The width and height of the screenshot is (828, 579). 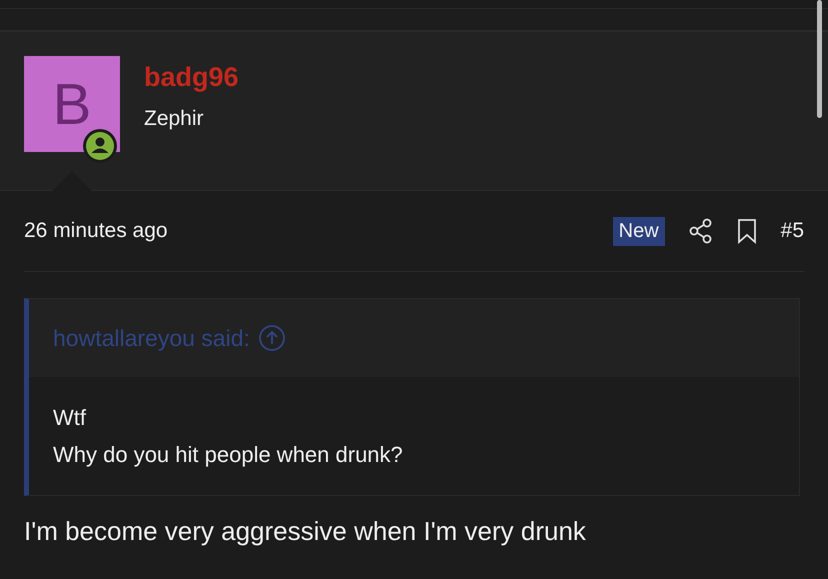 What do you see at coordinates (305, 531) in the screenshot?
I see `post-text: I'm become very aggressive when I'm very drunk` at bounding box center [305, 531].